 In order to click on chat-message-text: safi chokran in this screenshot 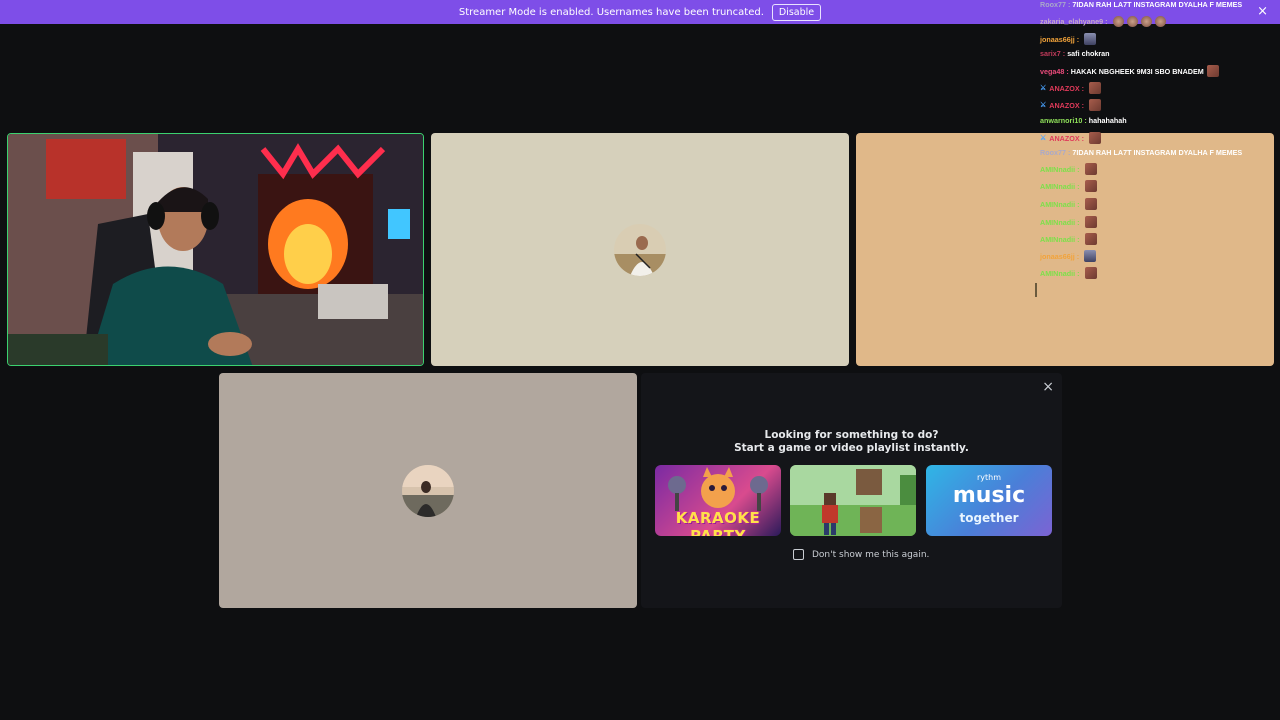, I will do `click(1088, 53)`.